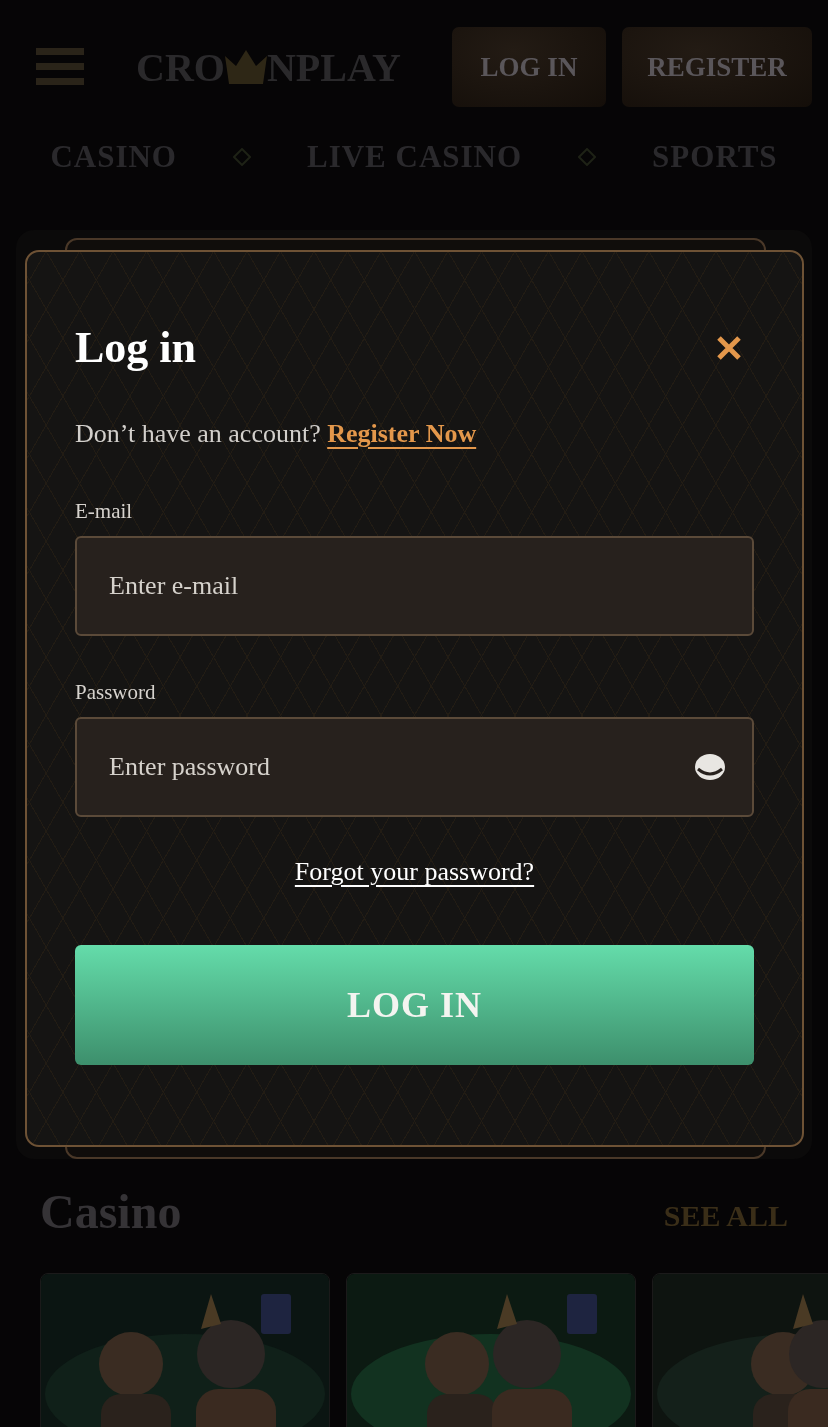 Image resolution: width=828 pixels, height=1427 pixels. I want to click on login-button: LOG IN, so click(529, 67).